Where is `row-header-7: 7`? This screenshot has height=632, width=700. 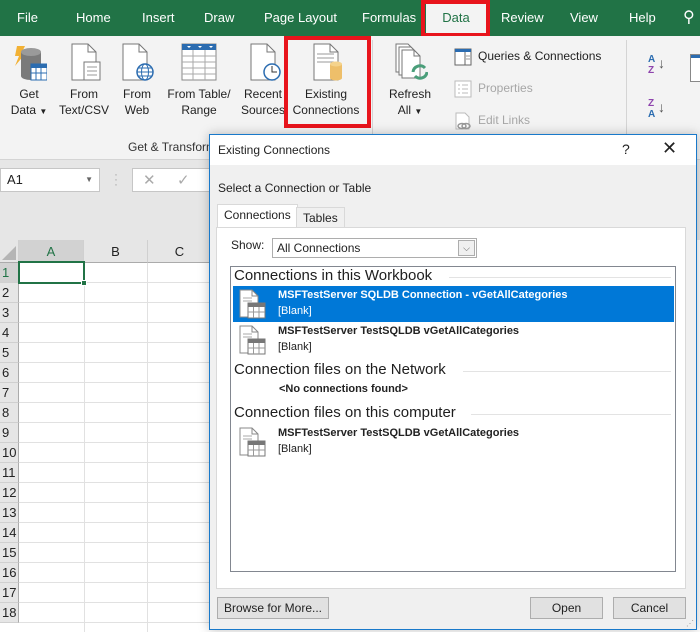 row-header-7: 7 is located at coordinates (9, 393).